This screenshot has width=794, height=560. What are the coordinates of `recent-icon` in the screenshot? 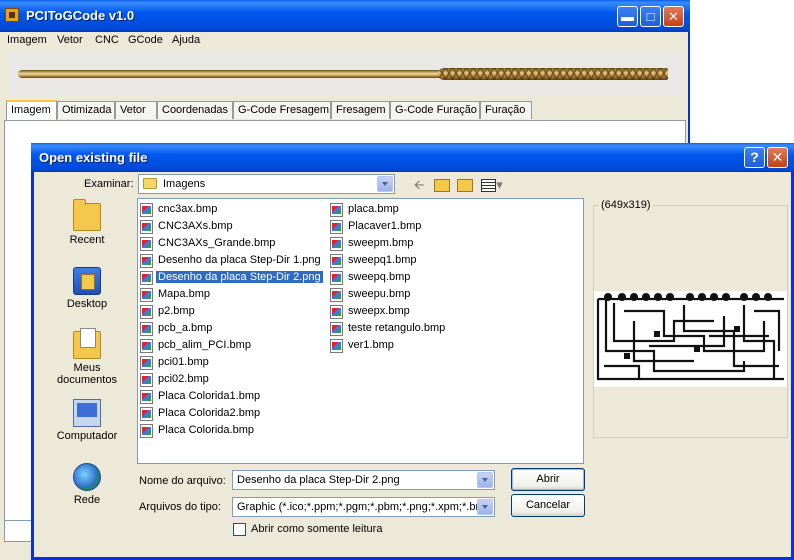 It's located at (87, 215).